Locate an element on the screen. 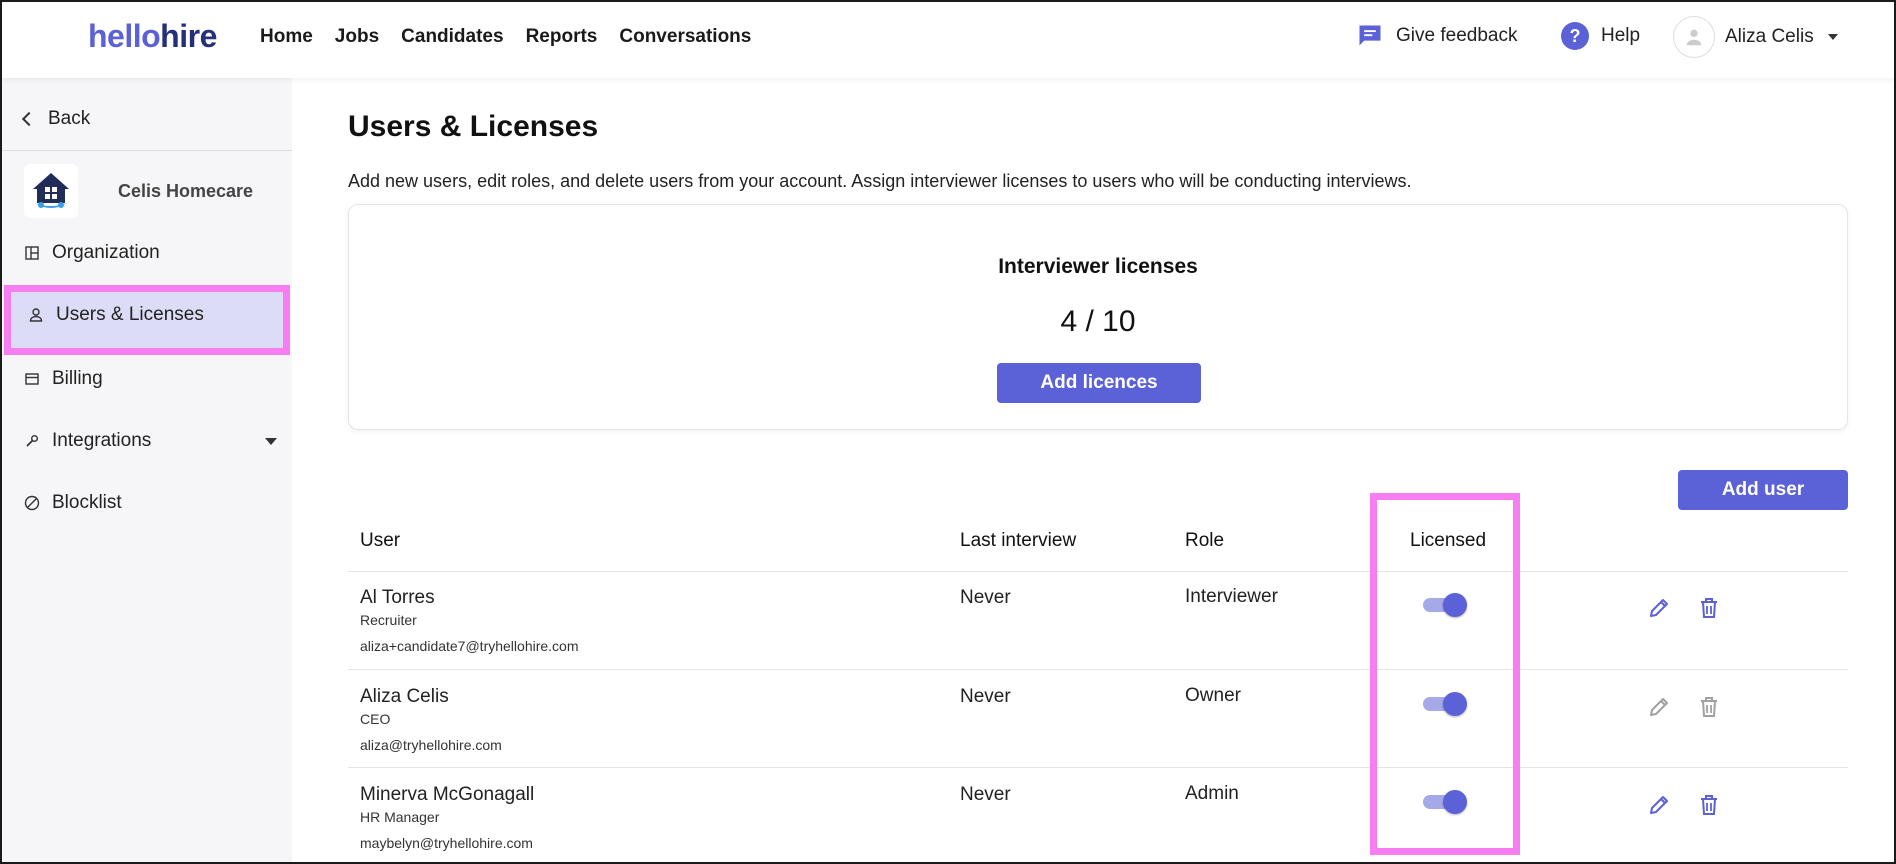 The image size is (1896, 864). user-email: maybelyn@tryhellohire.com is located at coordinates (446, 843).